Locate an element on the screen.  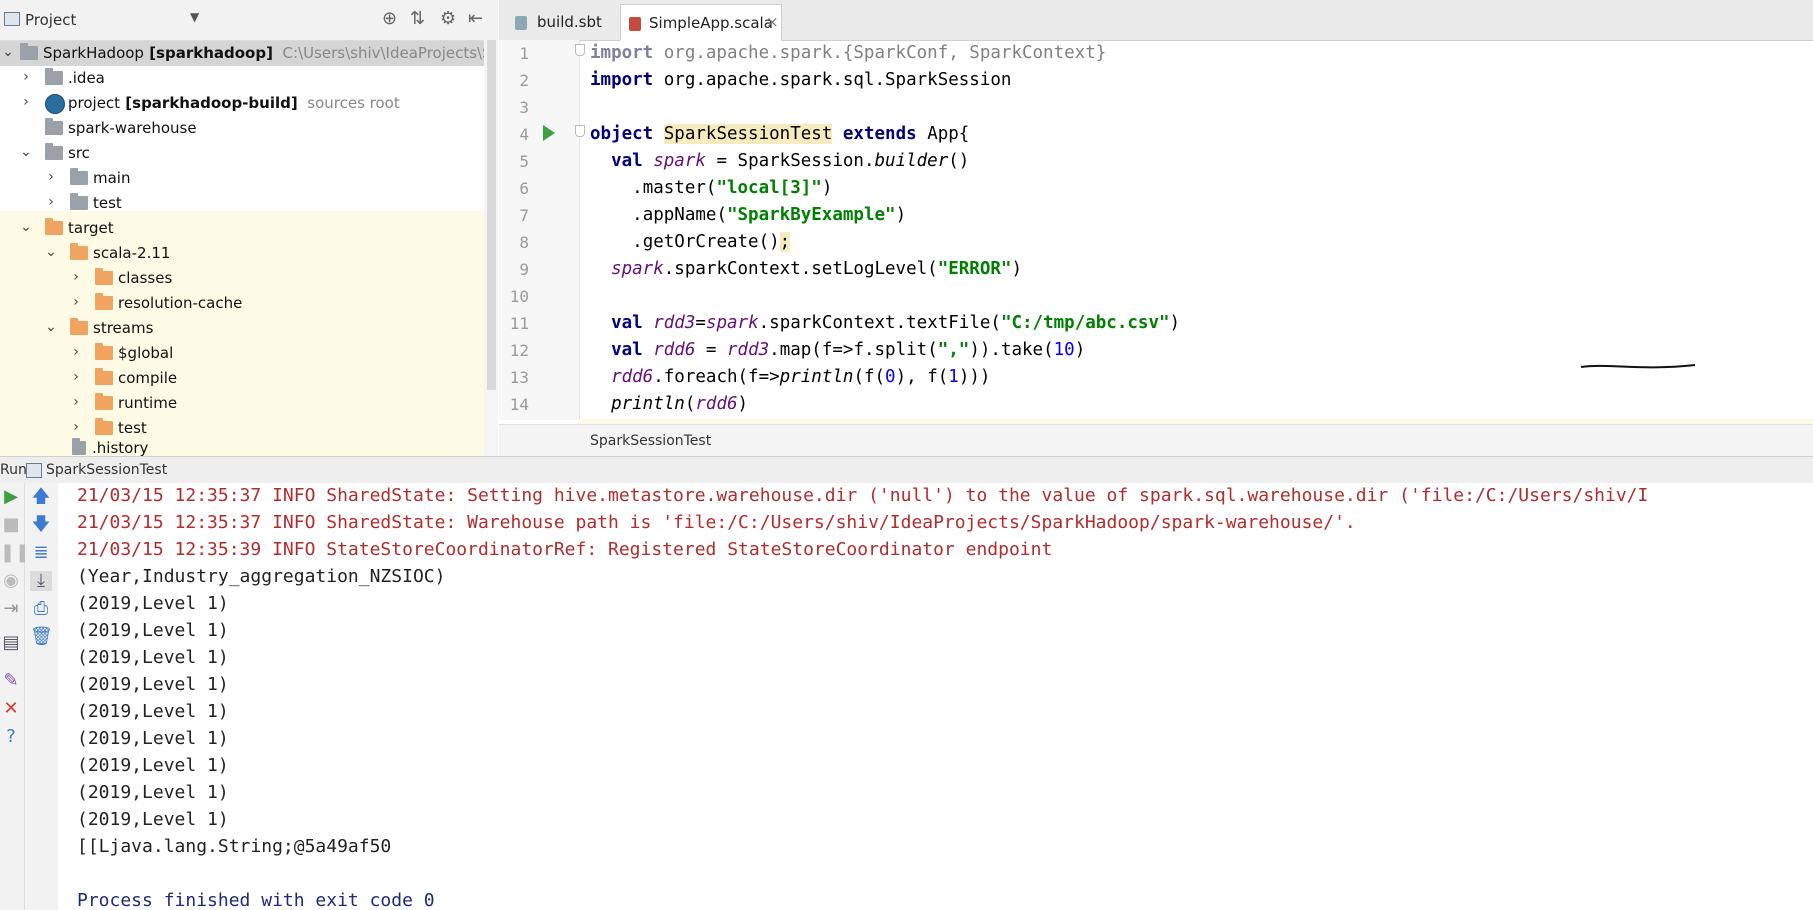
line-number-gutter: 1 2 3 4 5 6 7 8 9 10 11 12 13 14 is located at coordinates (542, 230).